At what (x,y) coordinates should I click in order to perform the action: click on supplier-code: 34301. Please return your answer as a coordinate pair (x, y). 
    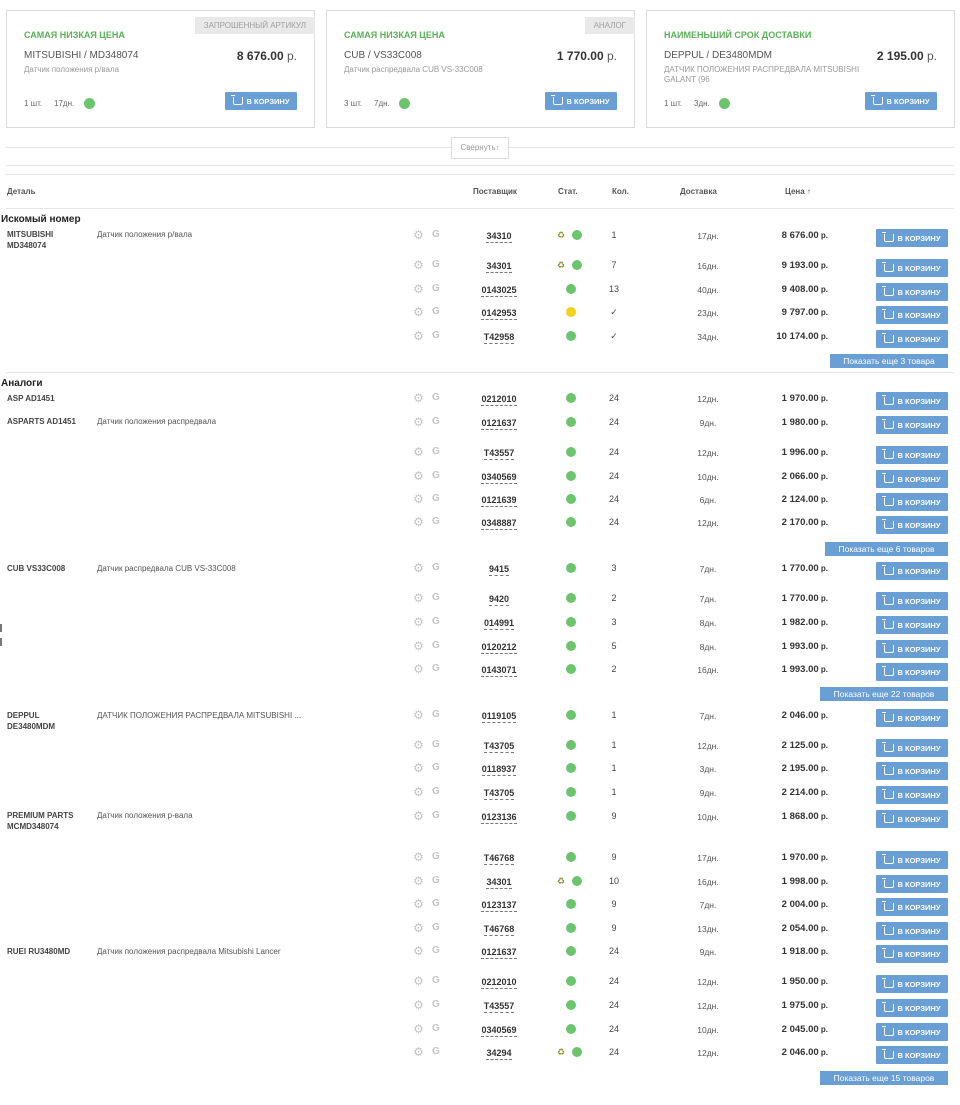
    Looking at the image, I should click on (499, 883).